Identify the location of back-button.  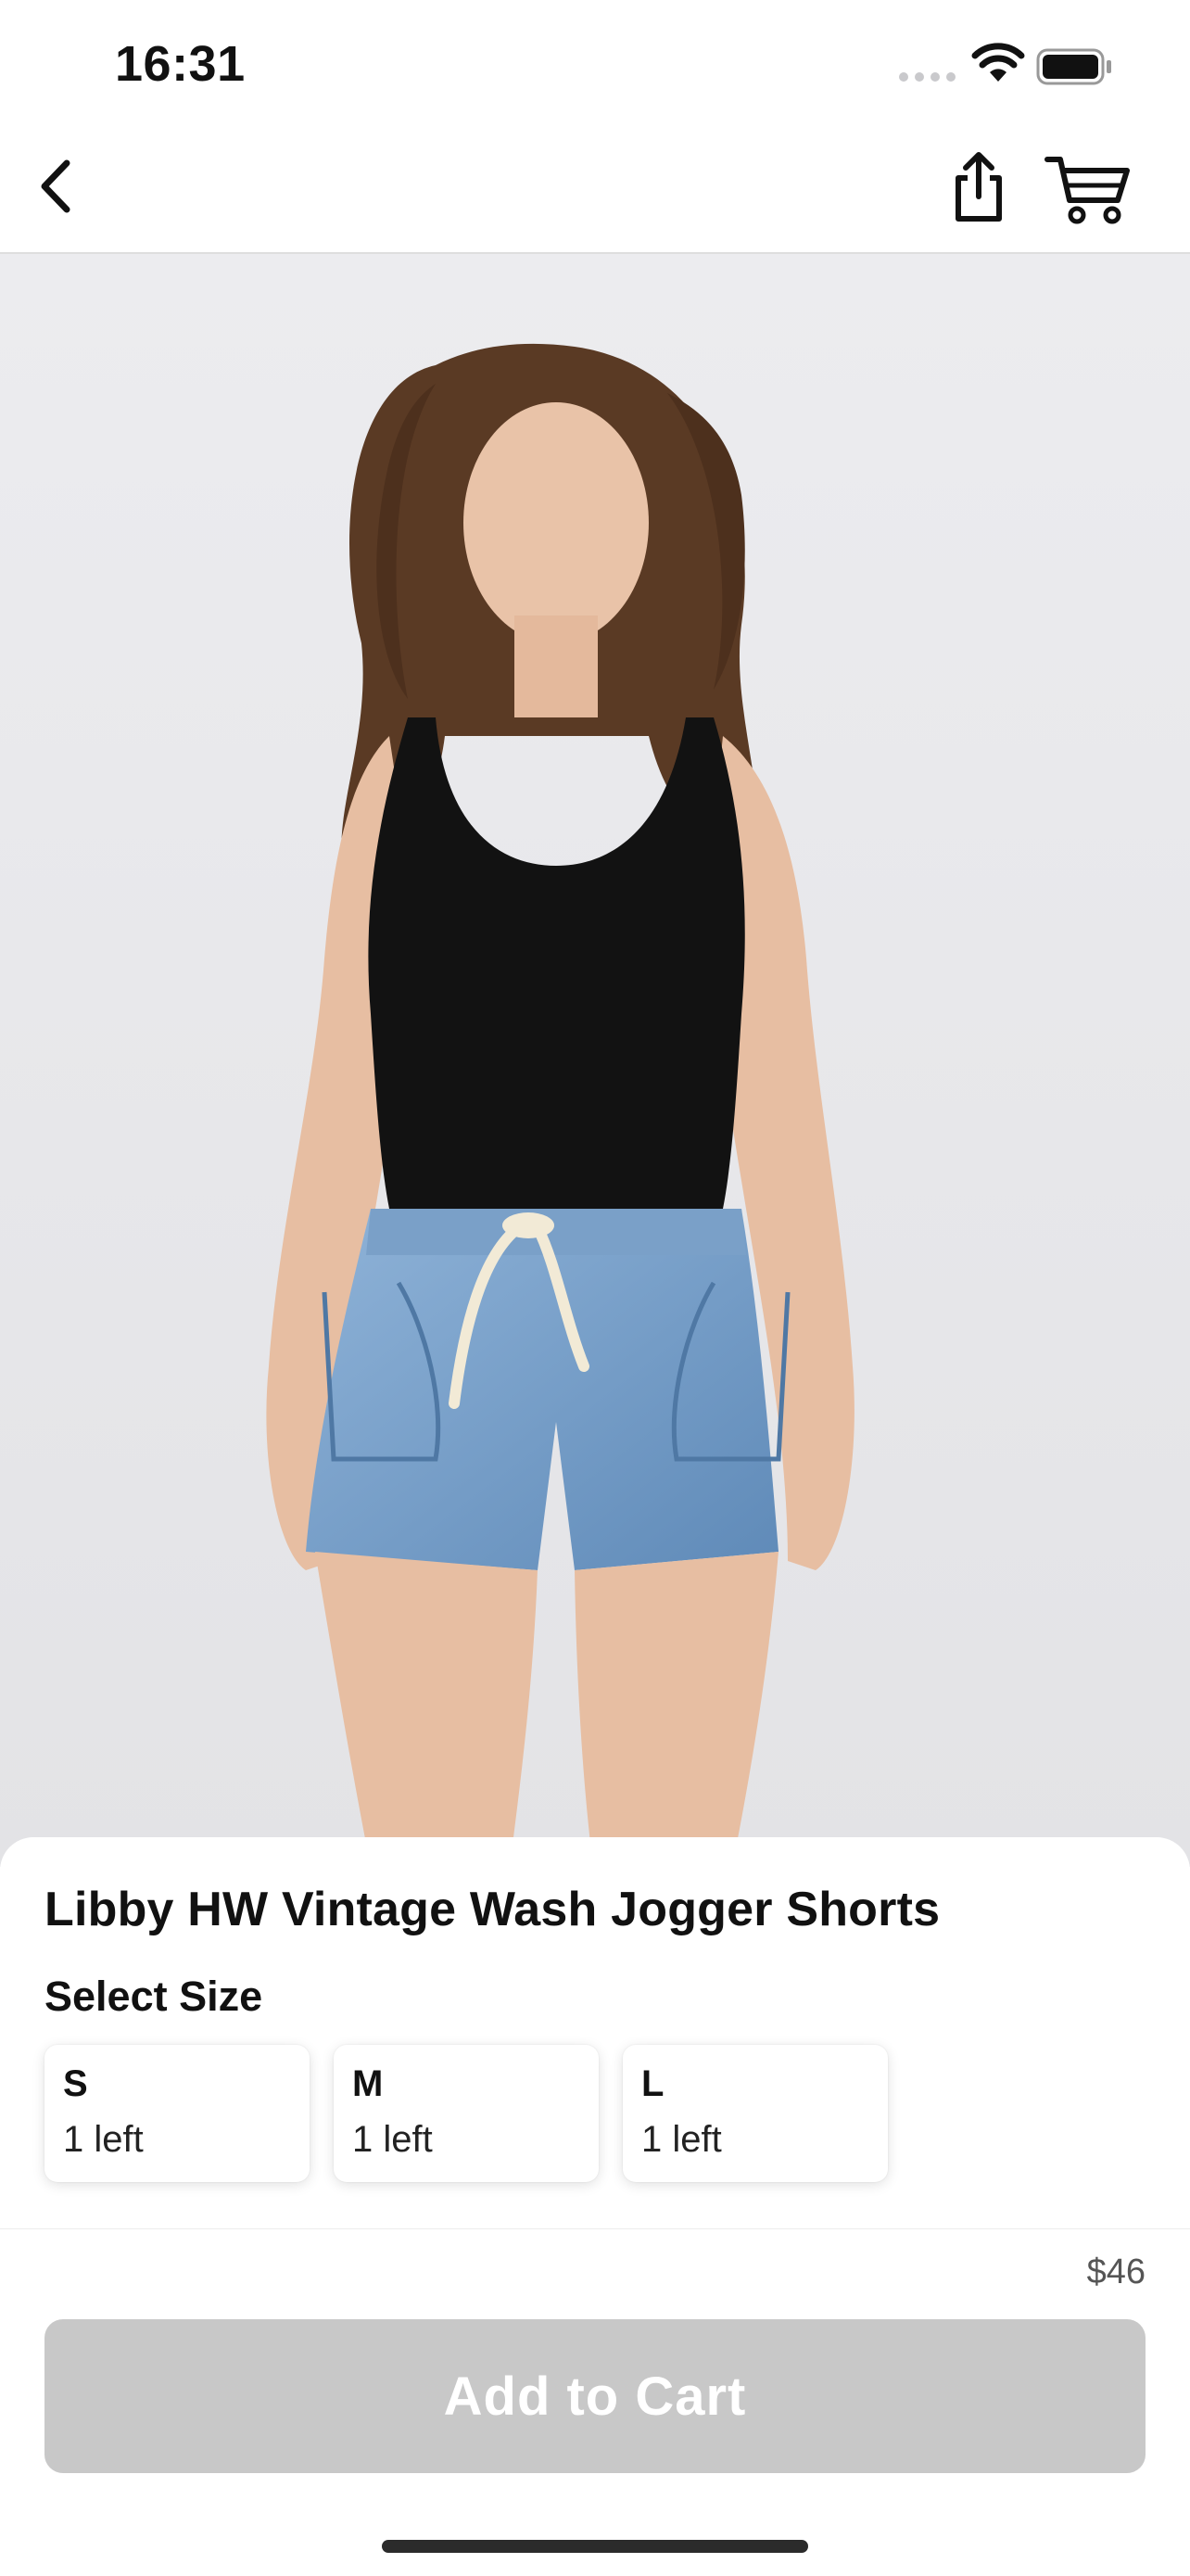
(58, 186).